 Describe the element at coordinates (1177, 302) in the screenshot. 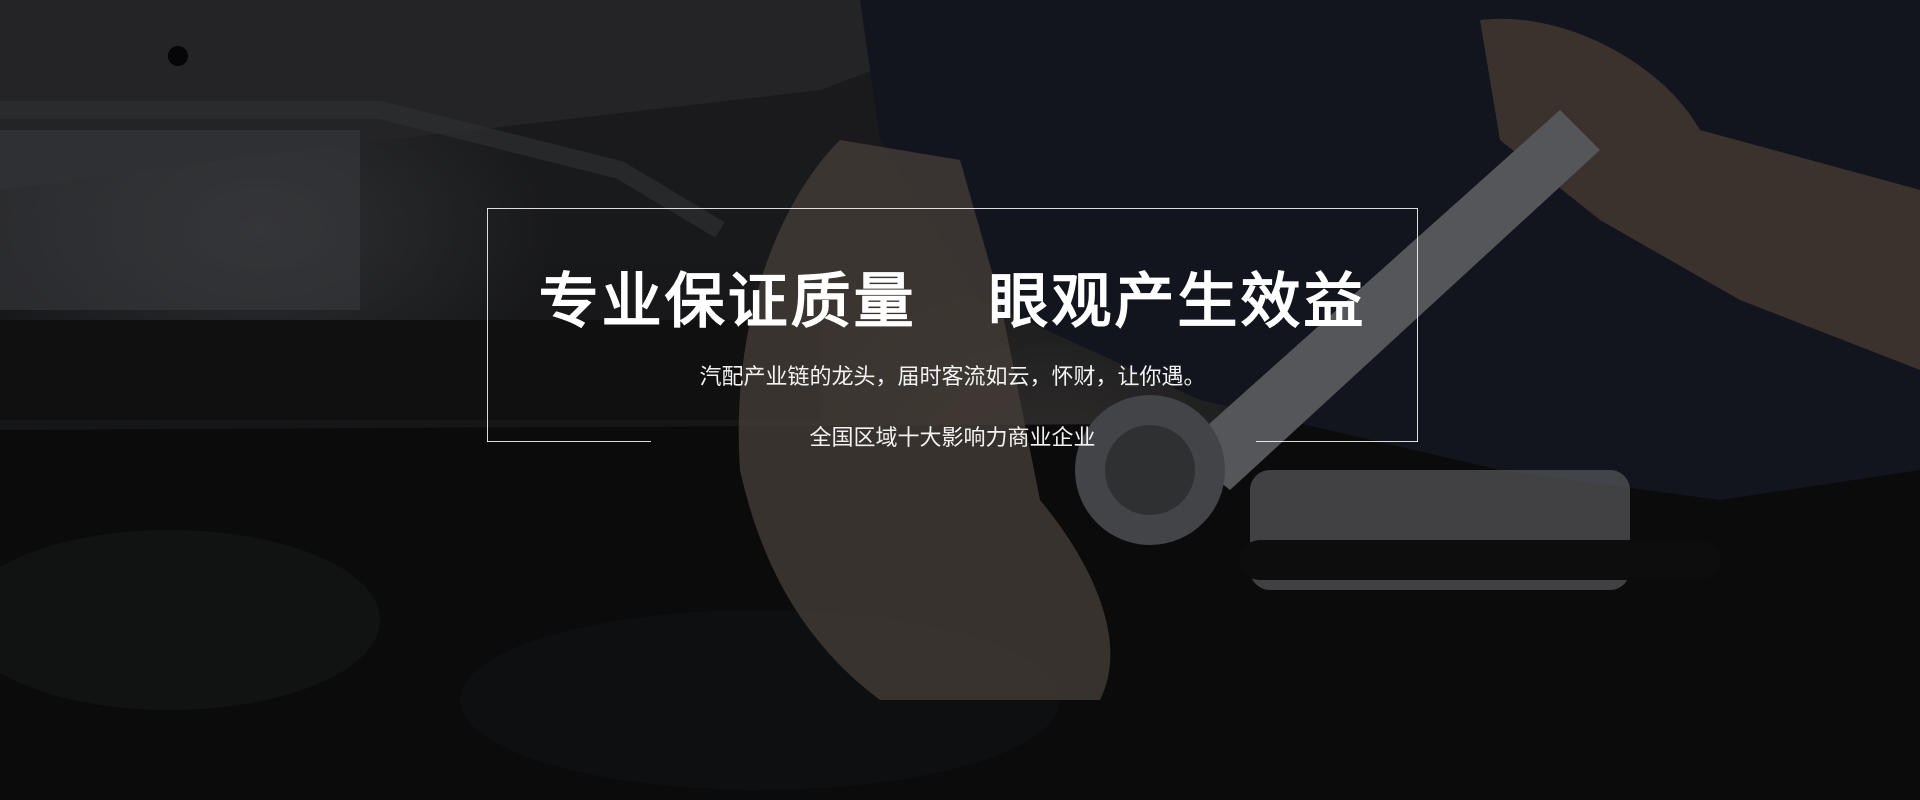

I see `headline-part-2: 眼观产生效益` at that location.